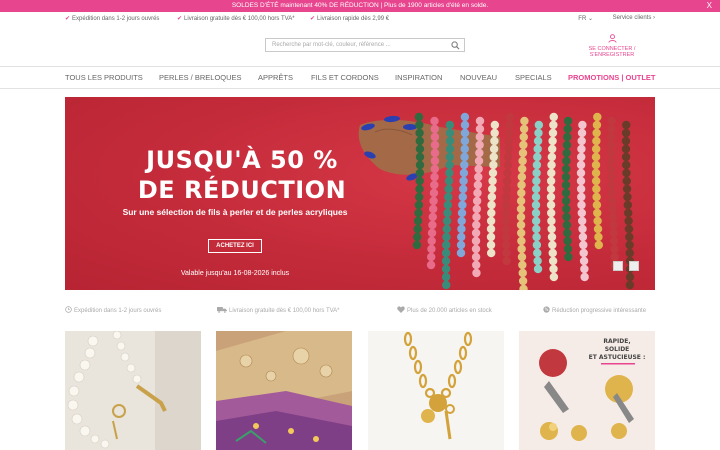 This screenshot has height=450, width=720. What do you see at coordinates (612, 52) in the screenshot?
I see `account-label: SE CONNECTER / S'ENREGISTRER` at bounding box center [612, 52].